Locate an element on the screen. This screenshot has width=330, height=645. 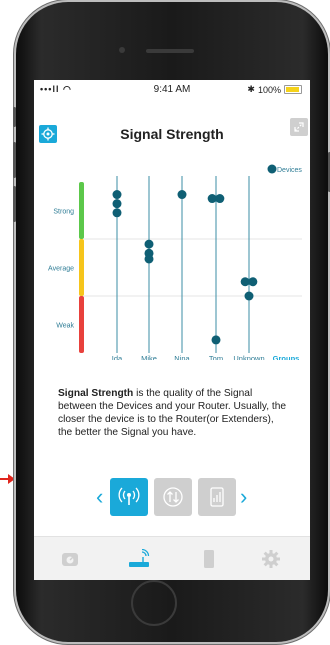
front-camera is located at coordinates (122, 50).